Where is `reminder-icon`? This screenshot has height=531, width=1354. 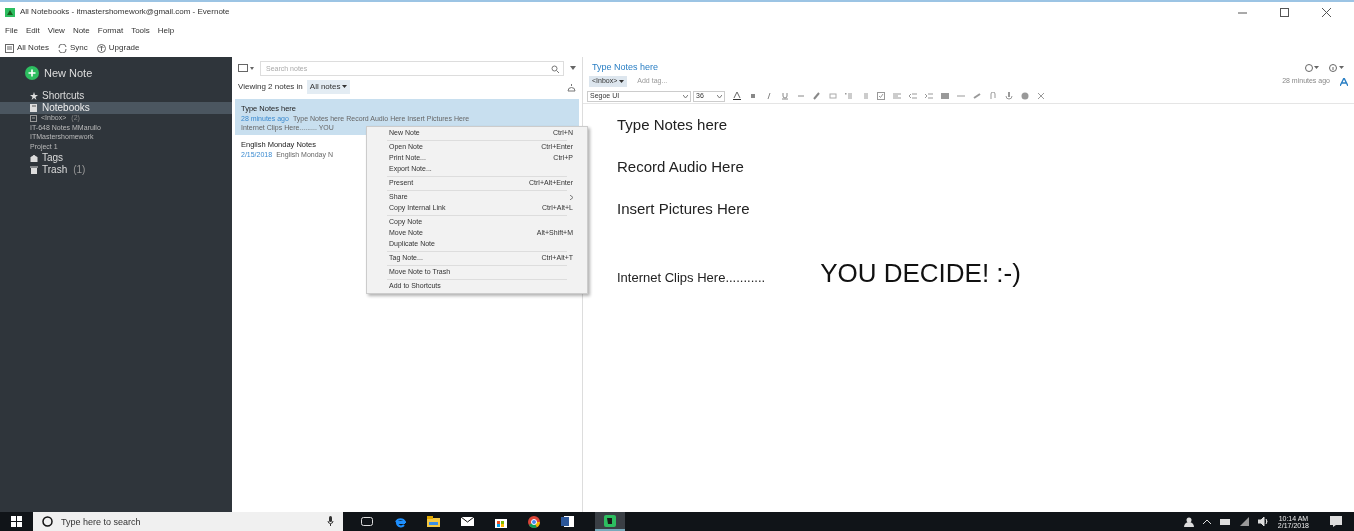 reminder-icon is located at coordinates (571, 87).